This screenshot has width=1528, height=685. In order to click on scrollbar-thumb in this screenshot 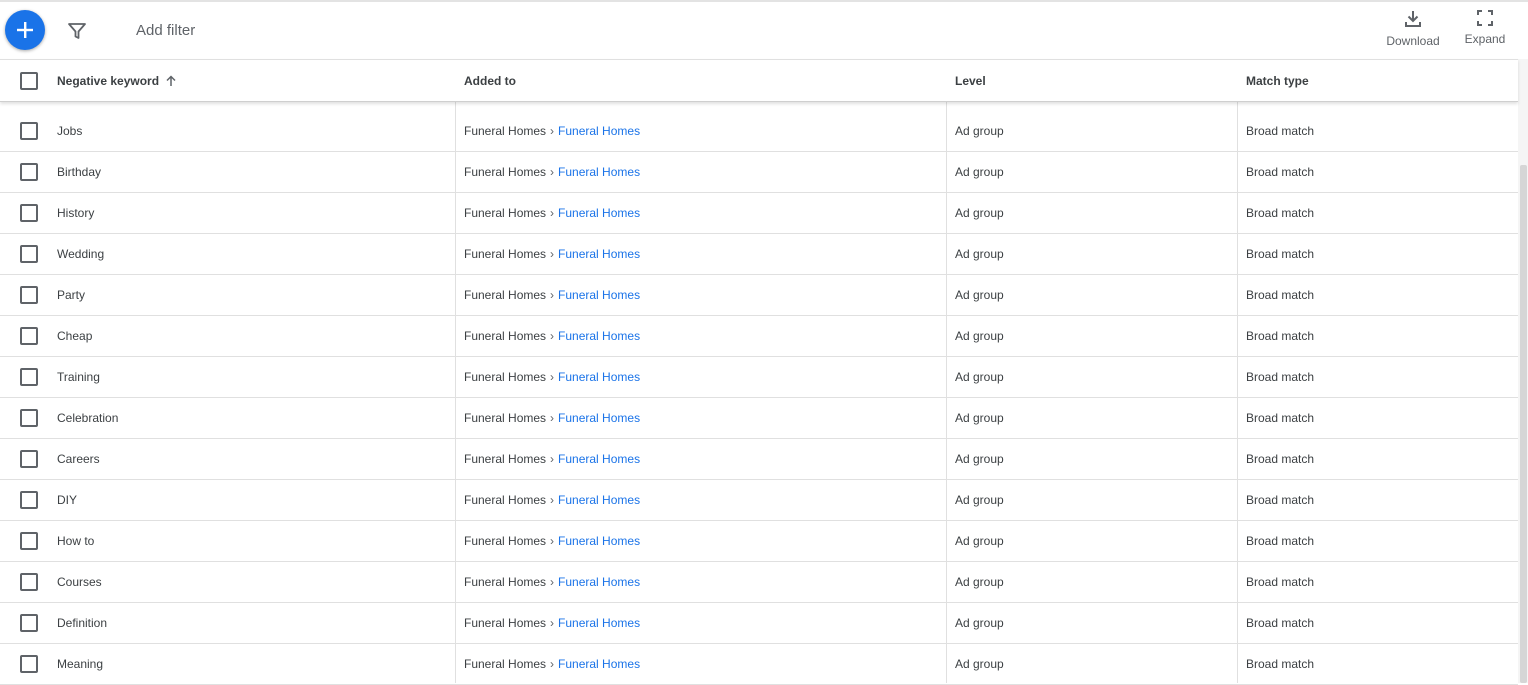, I will do `click(1523, 424)`.